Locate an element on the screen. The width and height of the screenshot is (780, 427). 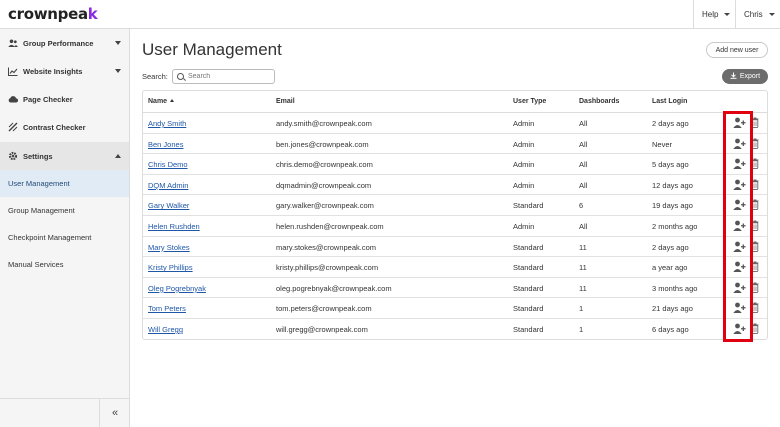
sidebar-divider is located at coordinates (49, 398).